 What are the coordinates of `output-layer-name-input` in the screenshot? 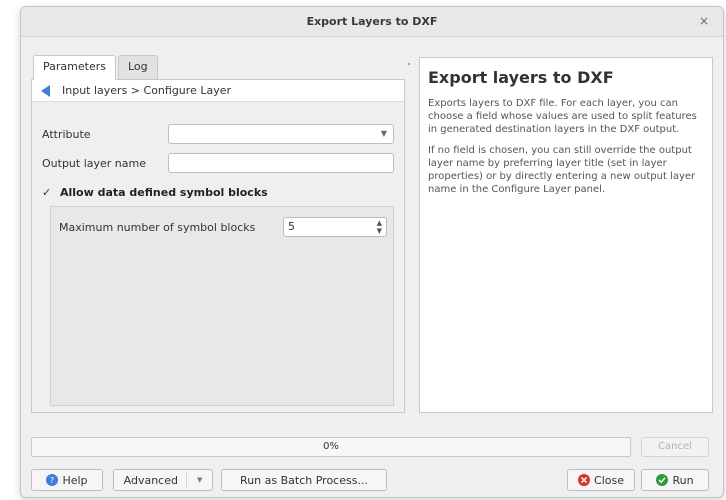 It's located at (281, 163).